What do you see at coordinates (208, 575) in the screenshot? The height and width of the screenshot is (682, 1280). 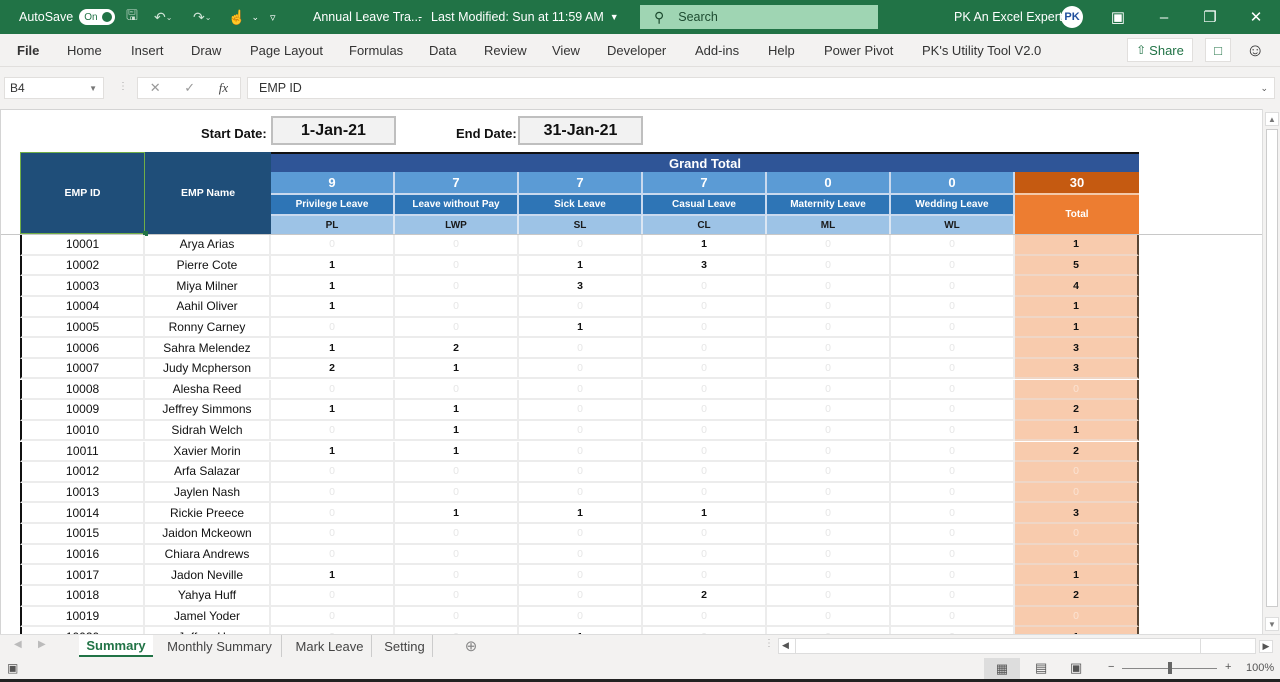 I see `emp-name-cell: Jadon Neville` at bounding box center [208, 575].